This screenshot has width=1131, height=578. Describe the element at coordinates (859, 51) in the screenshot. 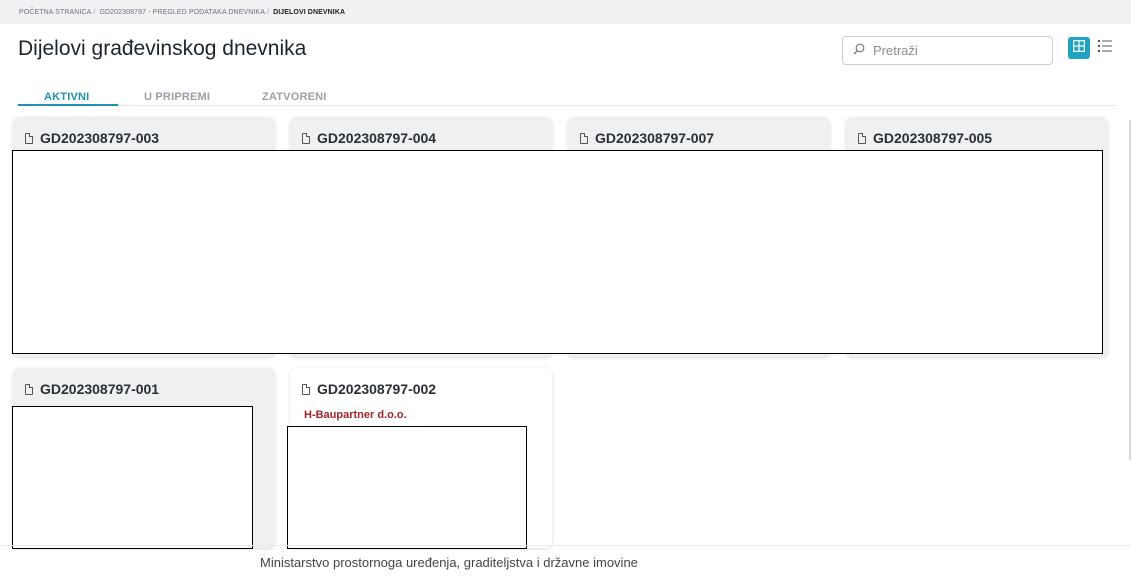

I see `search-icon` at that location.